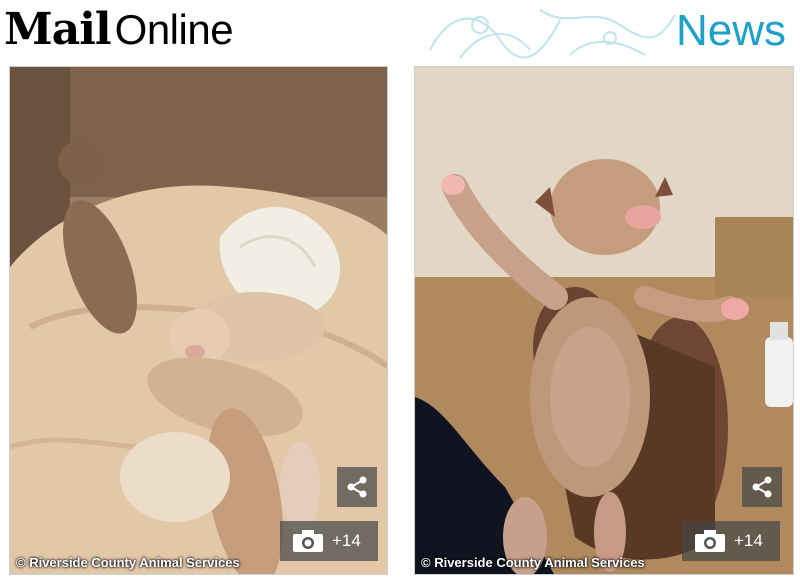 The image size is (800, 581). What do you see at coordinates (731, 31) in the screenshot?
I see `section-title: News` at bounding box center [731, 31].